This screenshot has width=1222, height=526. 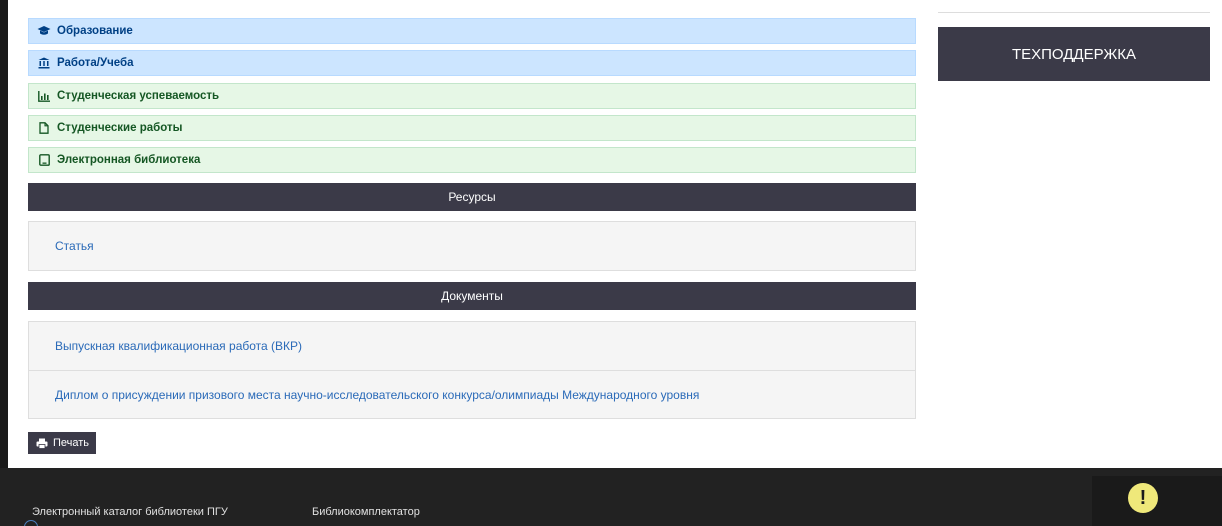 I want to click on section-student-works: Студенческие работы, so click(x=472, y=128).